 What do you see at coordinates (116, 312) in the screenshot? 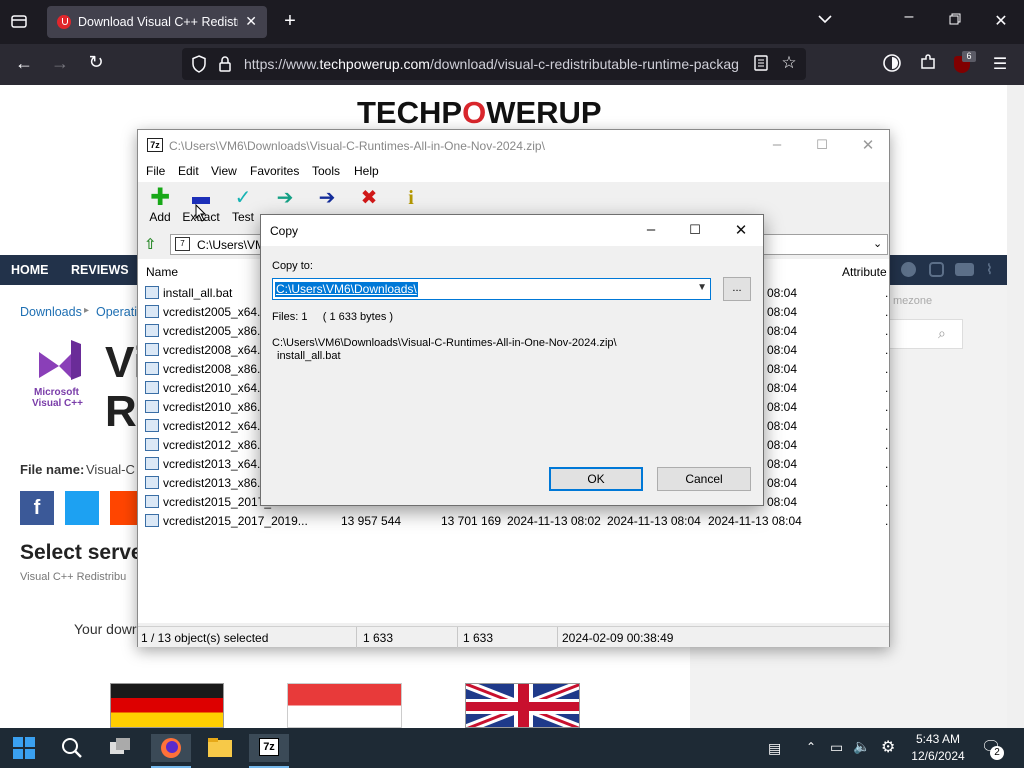
I see `breadcrumb-operating: Operati` at bounding box center [116, 312].